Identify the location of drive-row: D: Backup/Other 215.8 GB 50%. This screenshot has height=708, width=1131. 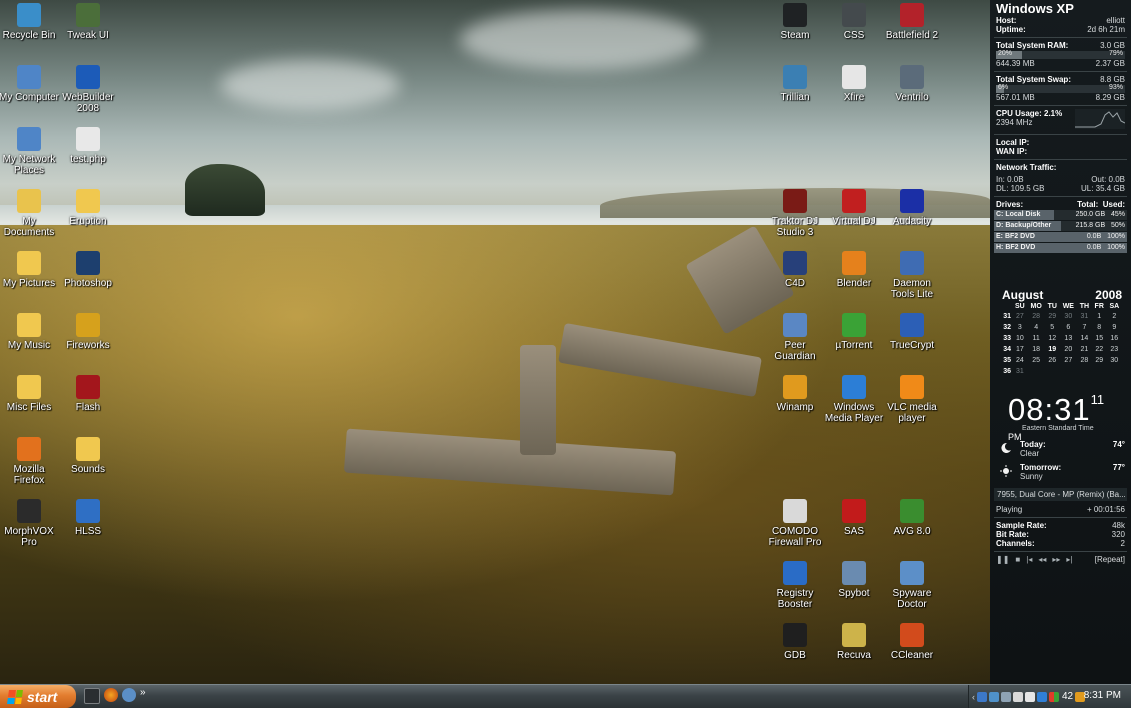
(1060, 226).